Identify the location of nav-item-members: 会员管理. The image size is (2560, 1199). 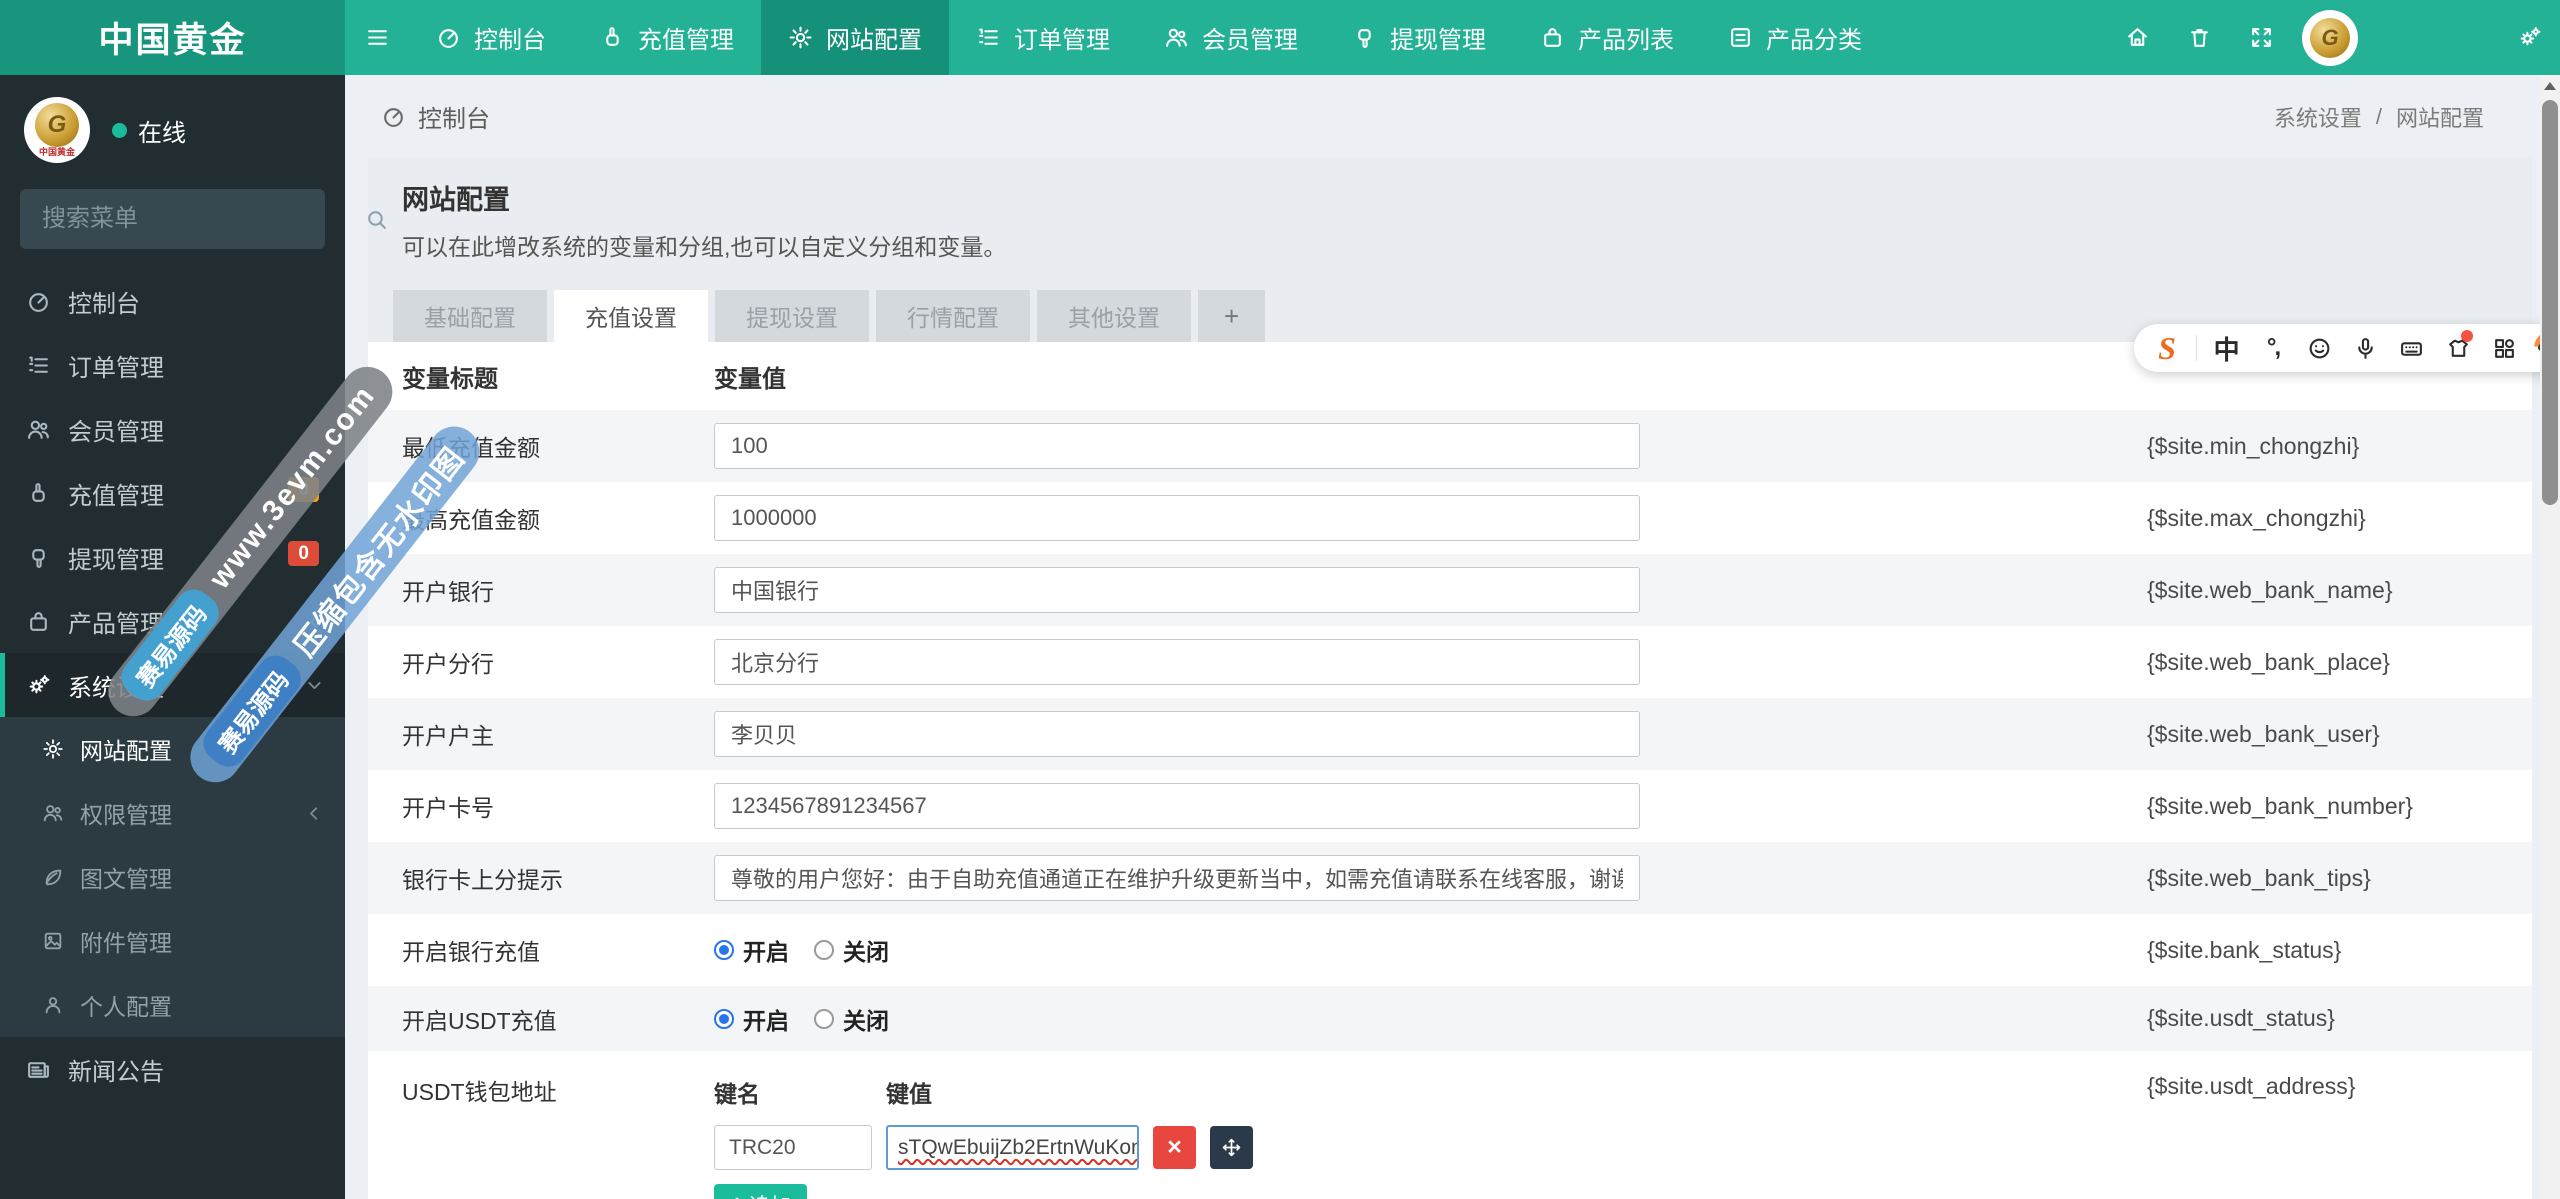
(1231, 37).